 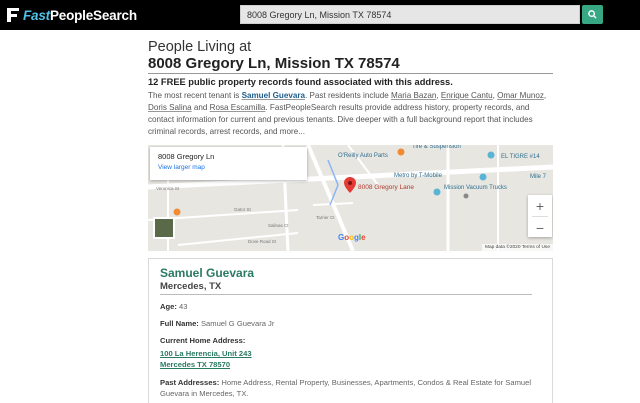 I want to click on map-place-label: EL TIGRE #14, so click(x=520, y=157).